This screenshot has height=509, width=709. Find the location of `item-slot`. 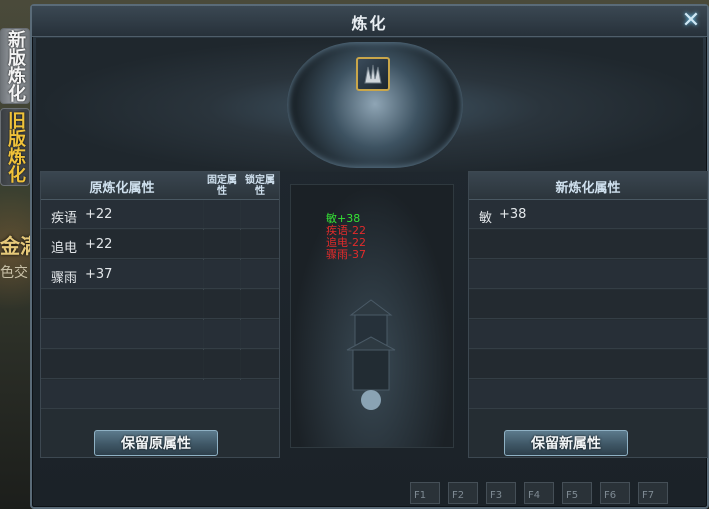

item-slot is located at coordinates (373, 74).